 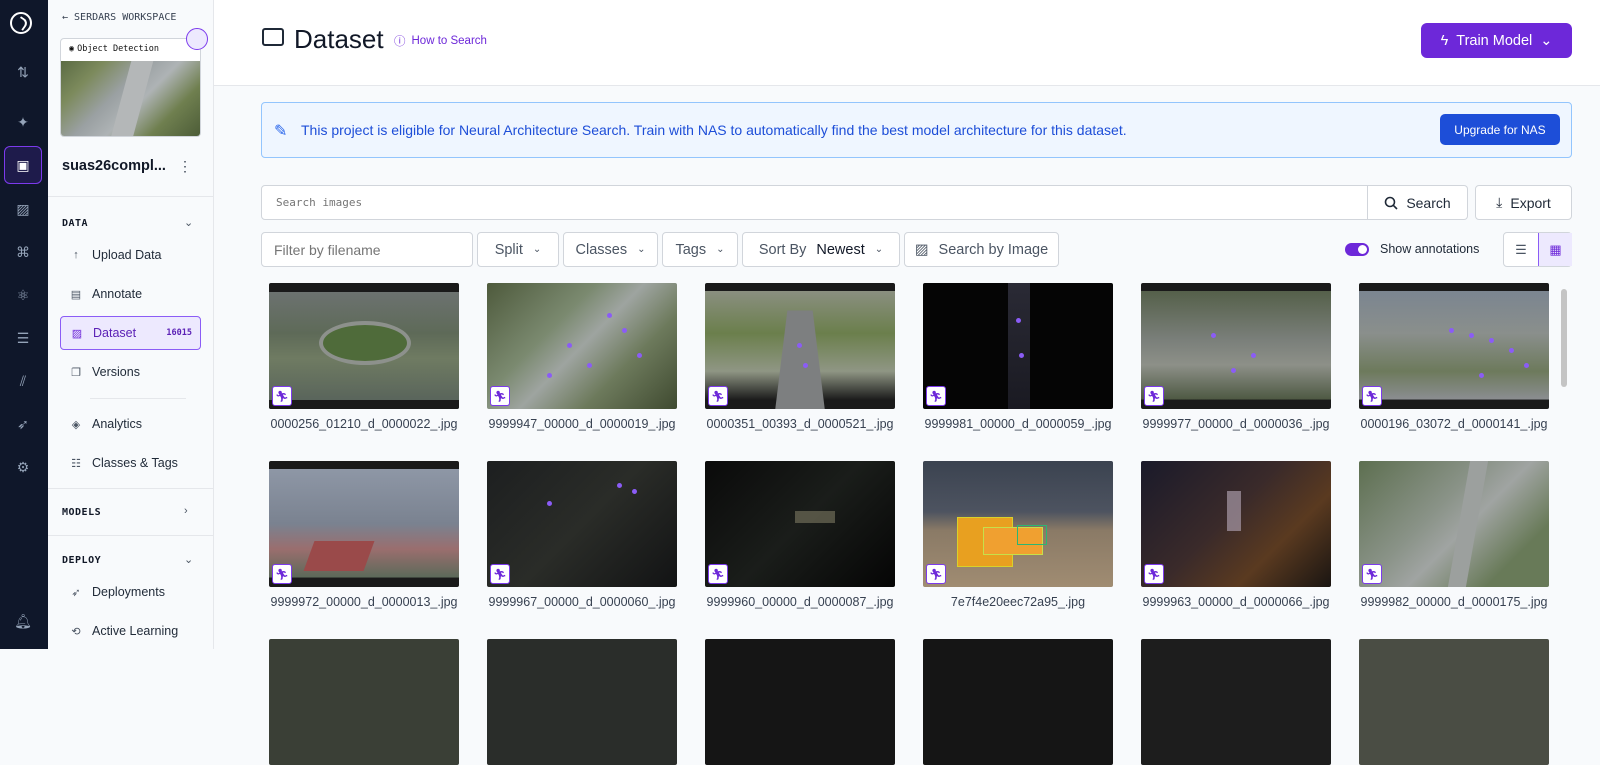 I want to click on grid-view-icon: ▦, so click(x=1555, y=249).